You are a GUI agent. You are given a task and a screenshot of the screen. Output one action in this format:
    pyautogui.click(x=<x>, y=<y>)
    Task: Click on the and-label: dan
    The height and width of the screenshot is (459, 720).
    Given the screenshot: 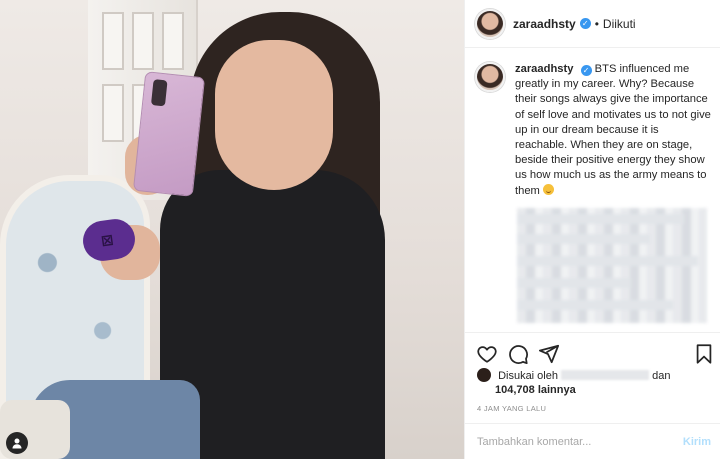 What is the action you would take?
    pyautogui.click(x=661, y=376)
    